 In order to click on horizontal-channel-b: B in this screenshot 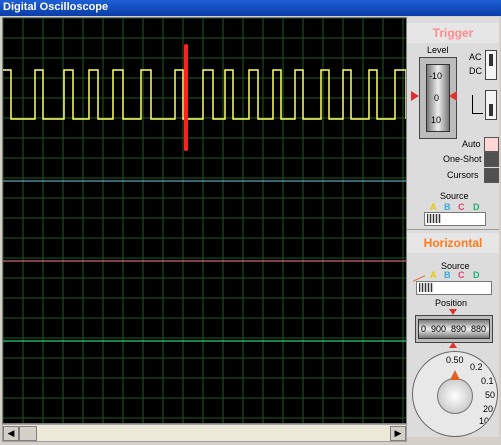, I will do `click(447, 275)`.